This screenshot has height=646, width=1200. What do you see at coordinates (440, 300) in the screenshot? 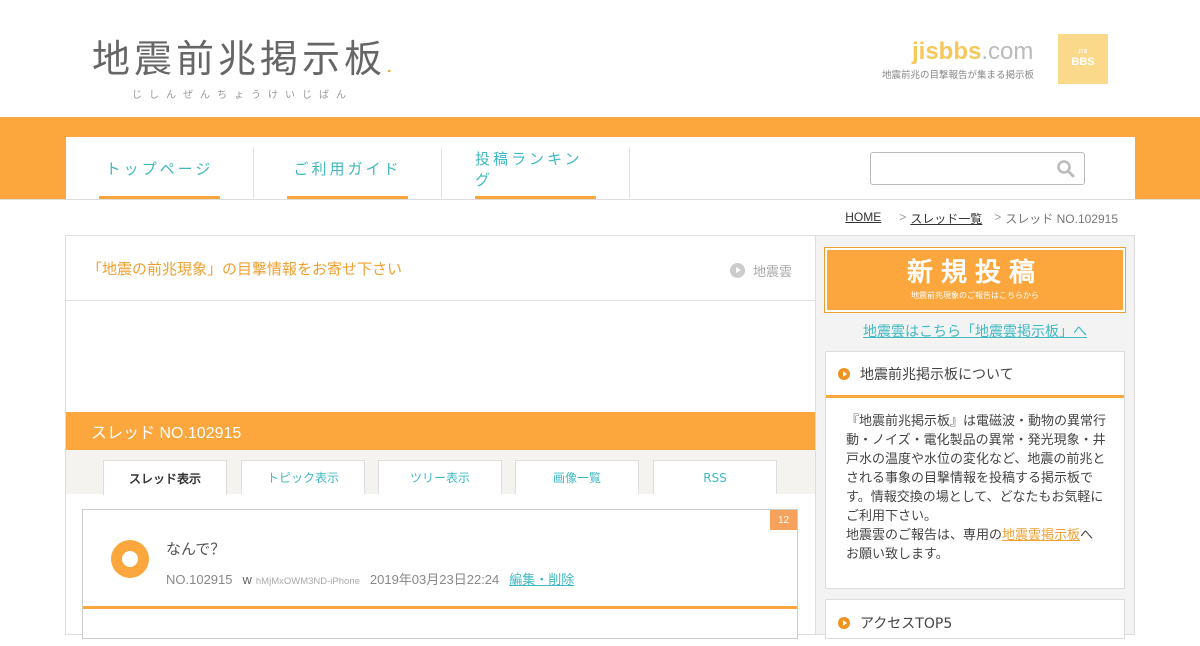
I see `heading-divider` at bounding box center [440, 300].